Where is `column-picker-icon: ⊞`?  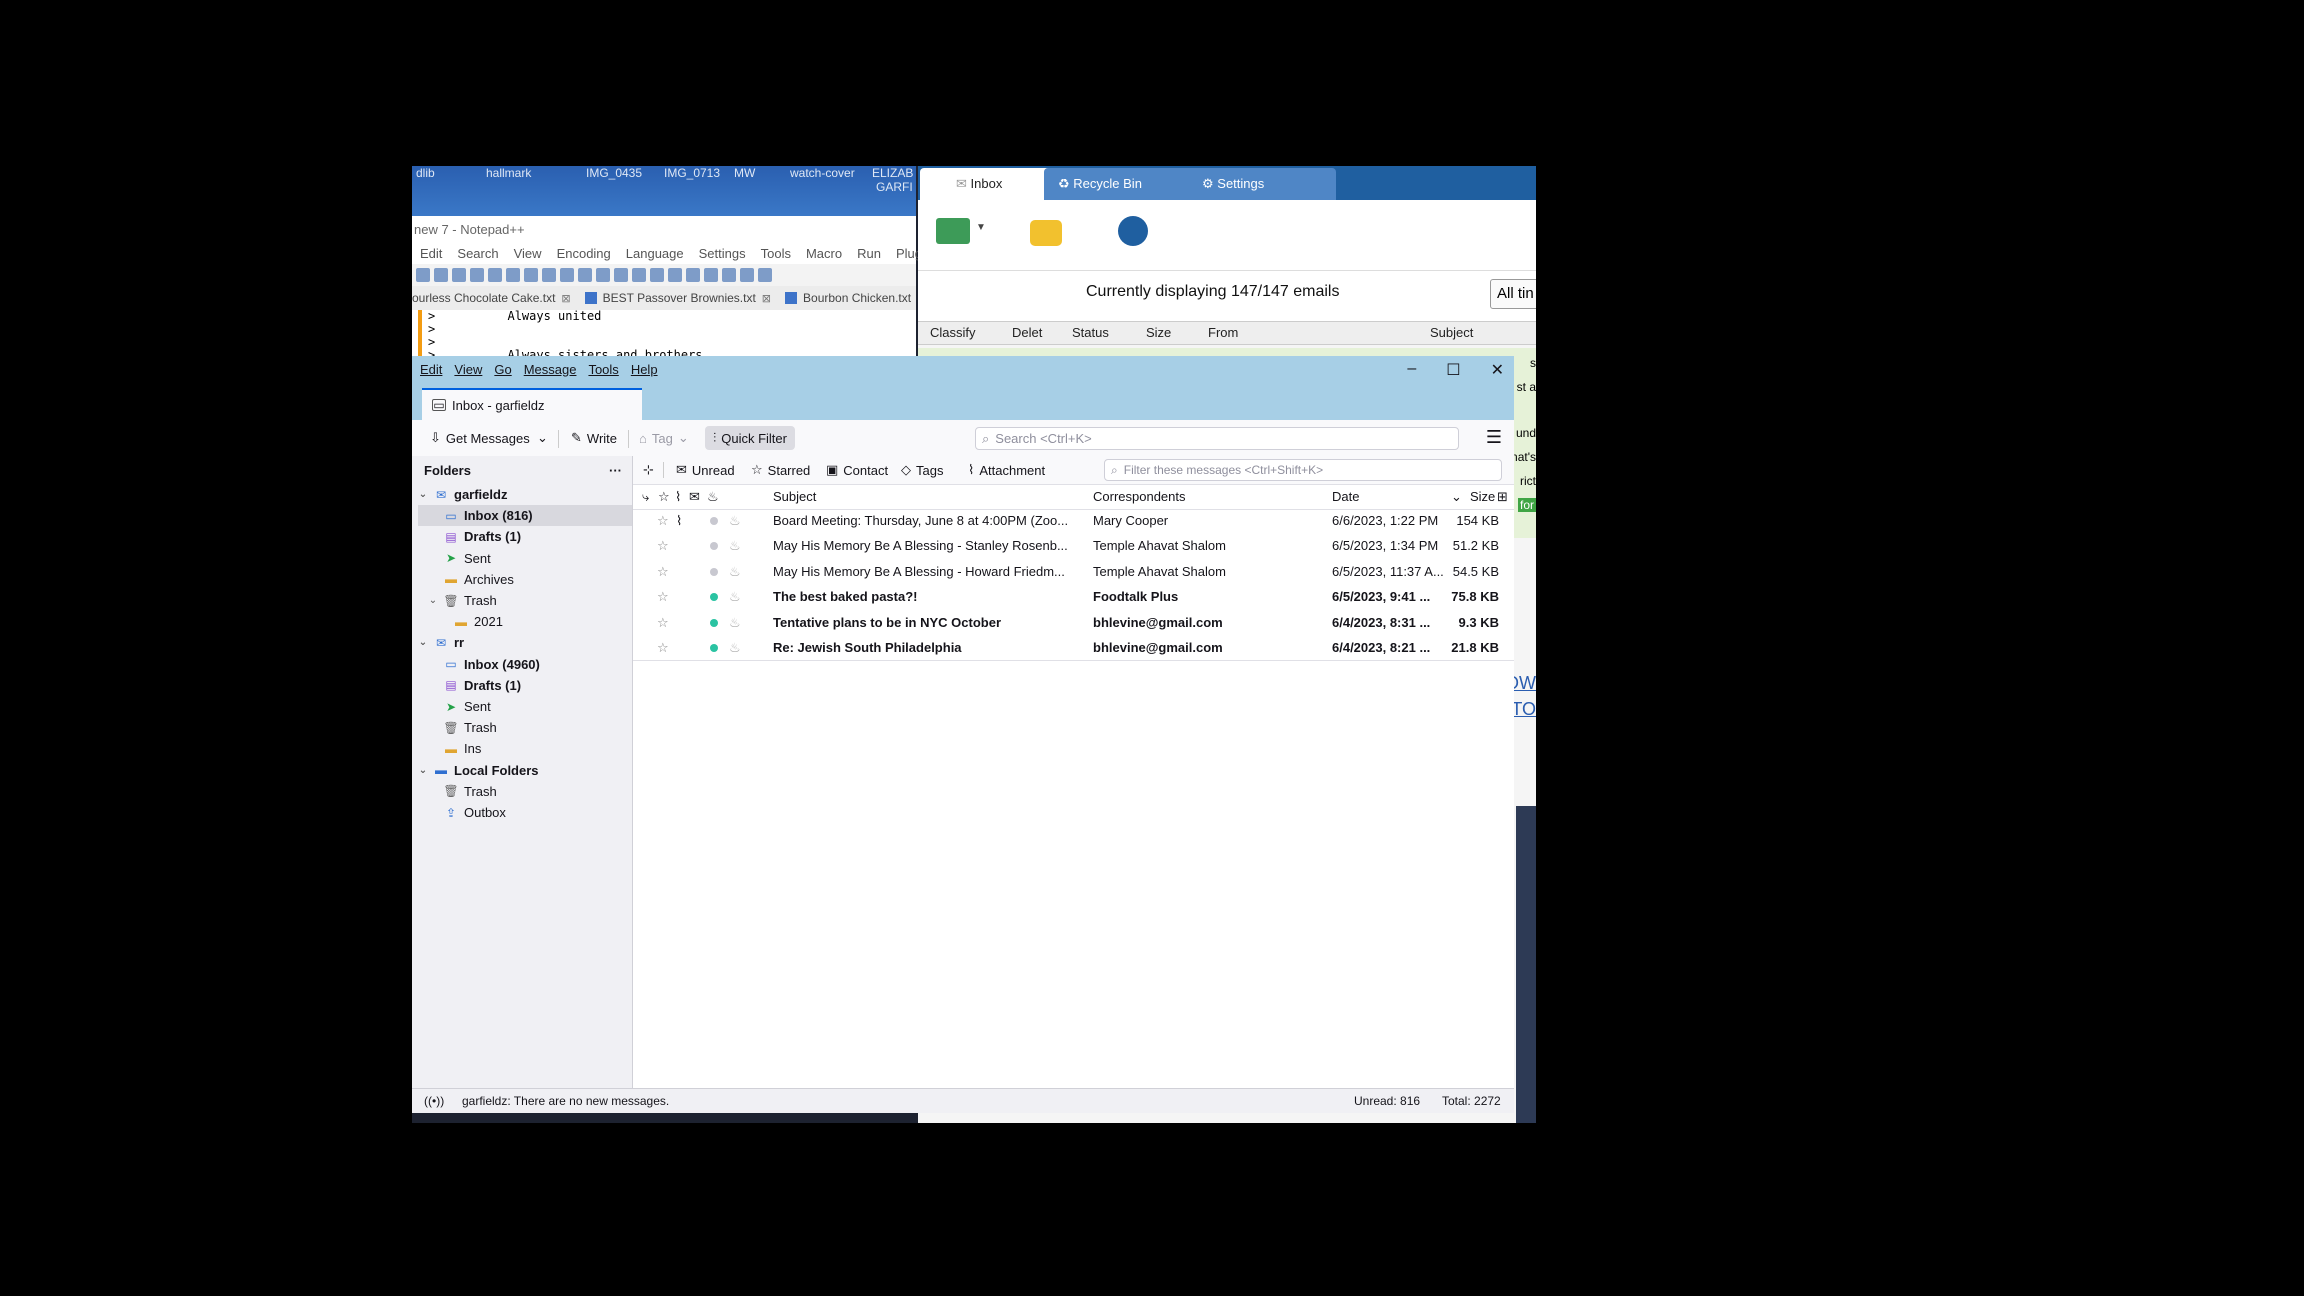 column-picker-icon: ⊞ is located at coordinates (1502, 497).